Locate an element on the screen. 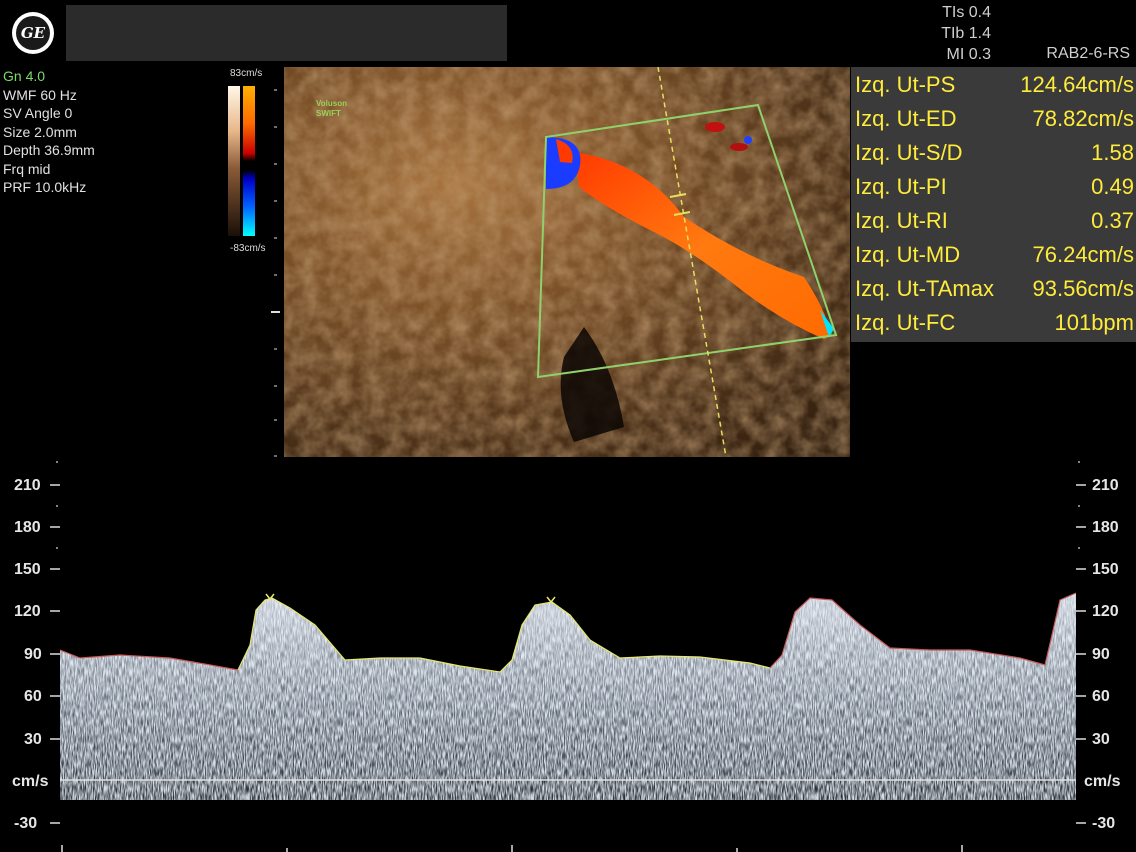 The height and width of the screenshot is (852, 1136). measurement-row: Izq. Ut-ED 78.82cm/s is located at coordinates (994, 118).